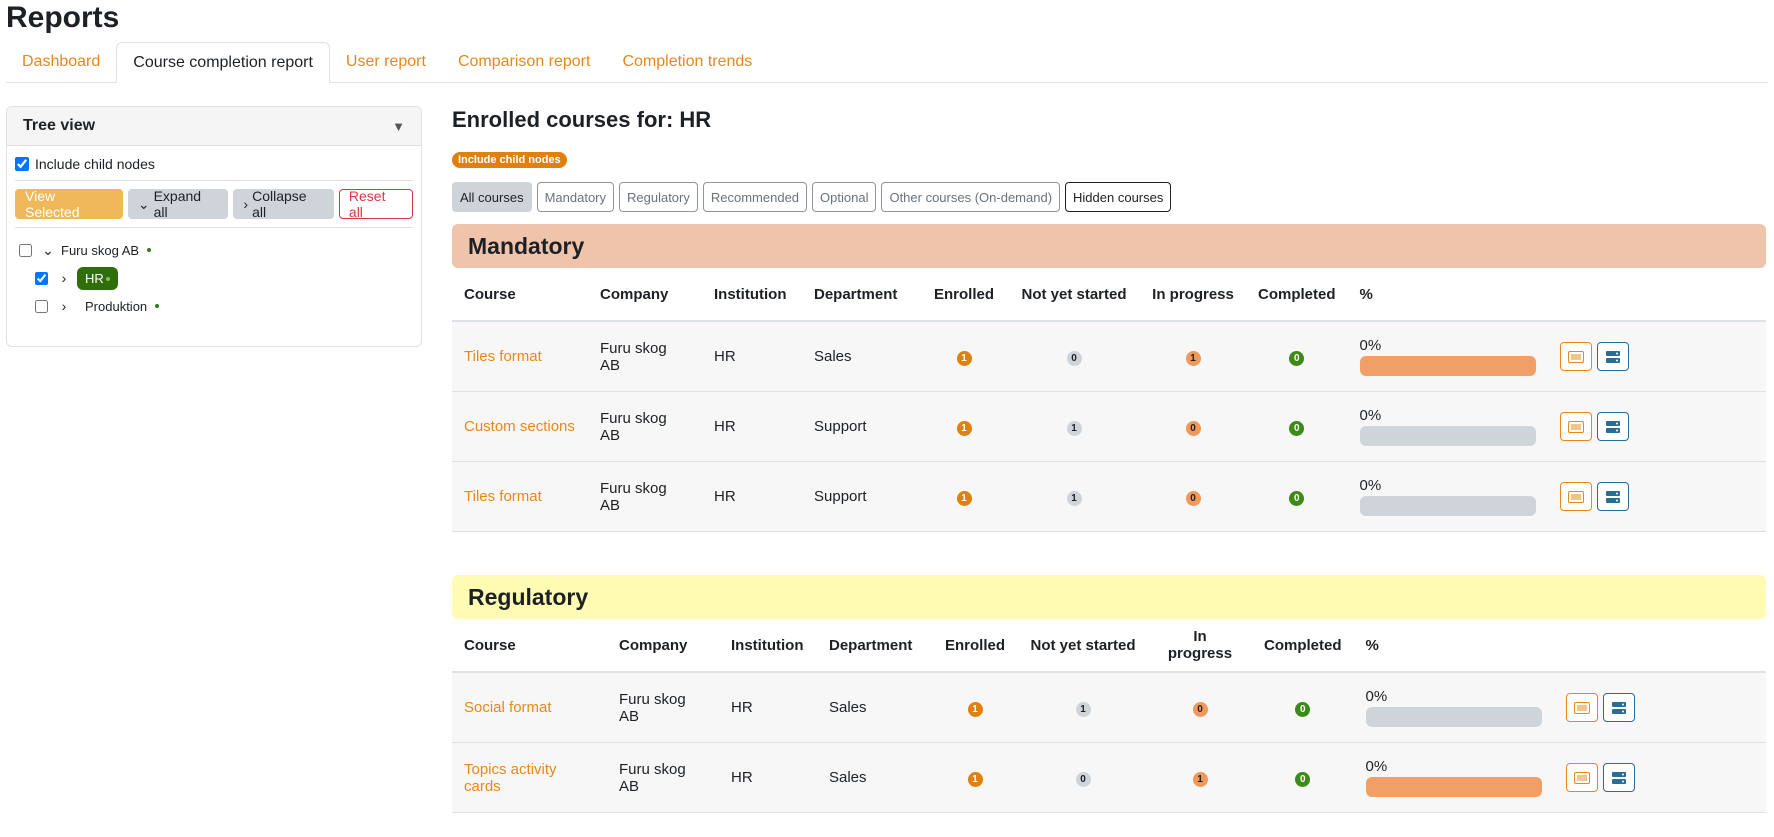 The height and width of the screenshot is (837, 1774). Describe the element at coordinates (116, 306) in the screenshot. I see `tree-node-label: Produktion` at that location.